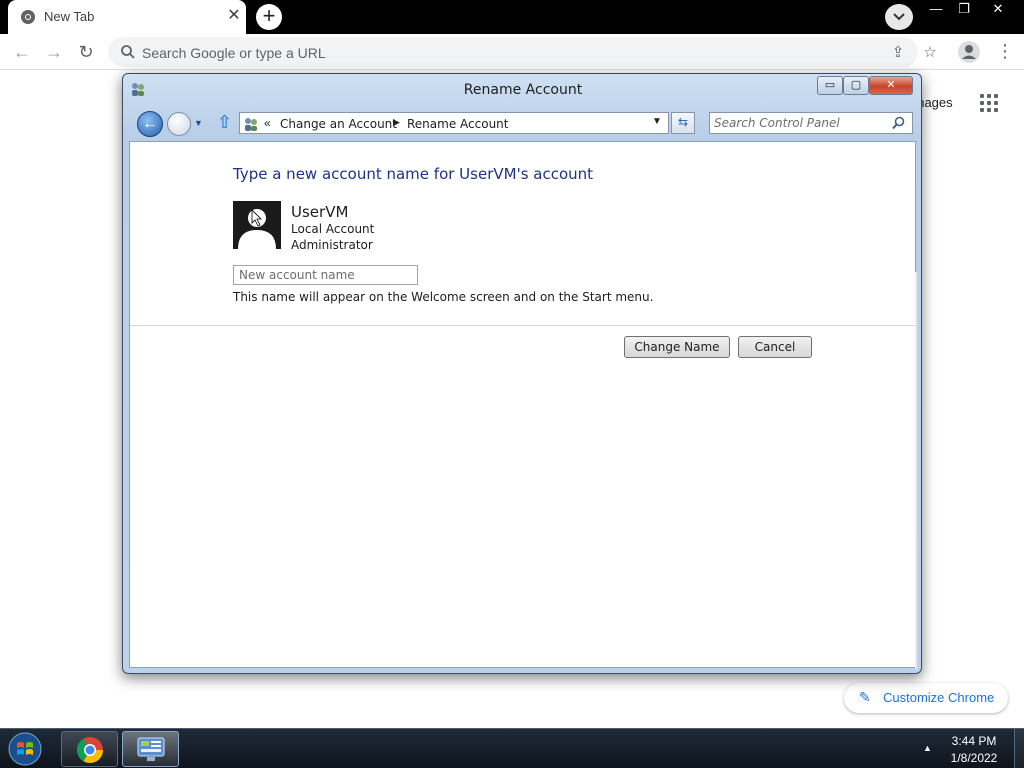  What do you see at coordinates (939, 697) in the screenshot?
I see `customize-chrome-label: Customize Chrome` at bounding box center [939, 697].